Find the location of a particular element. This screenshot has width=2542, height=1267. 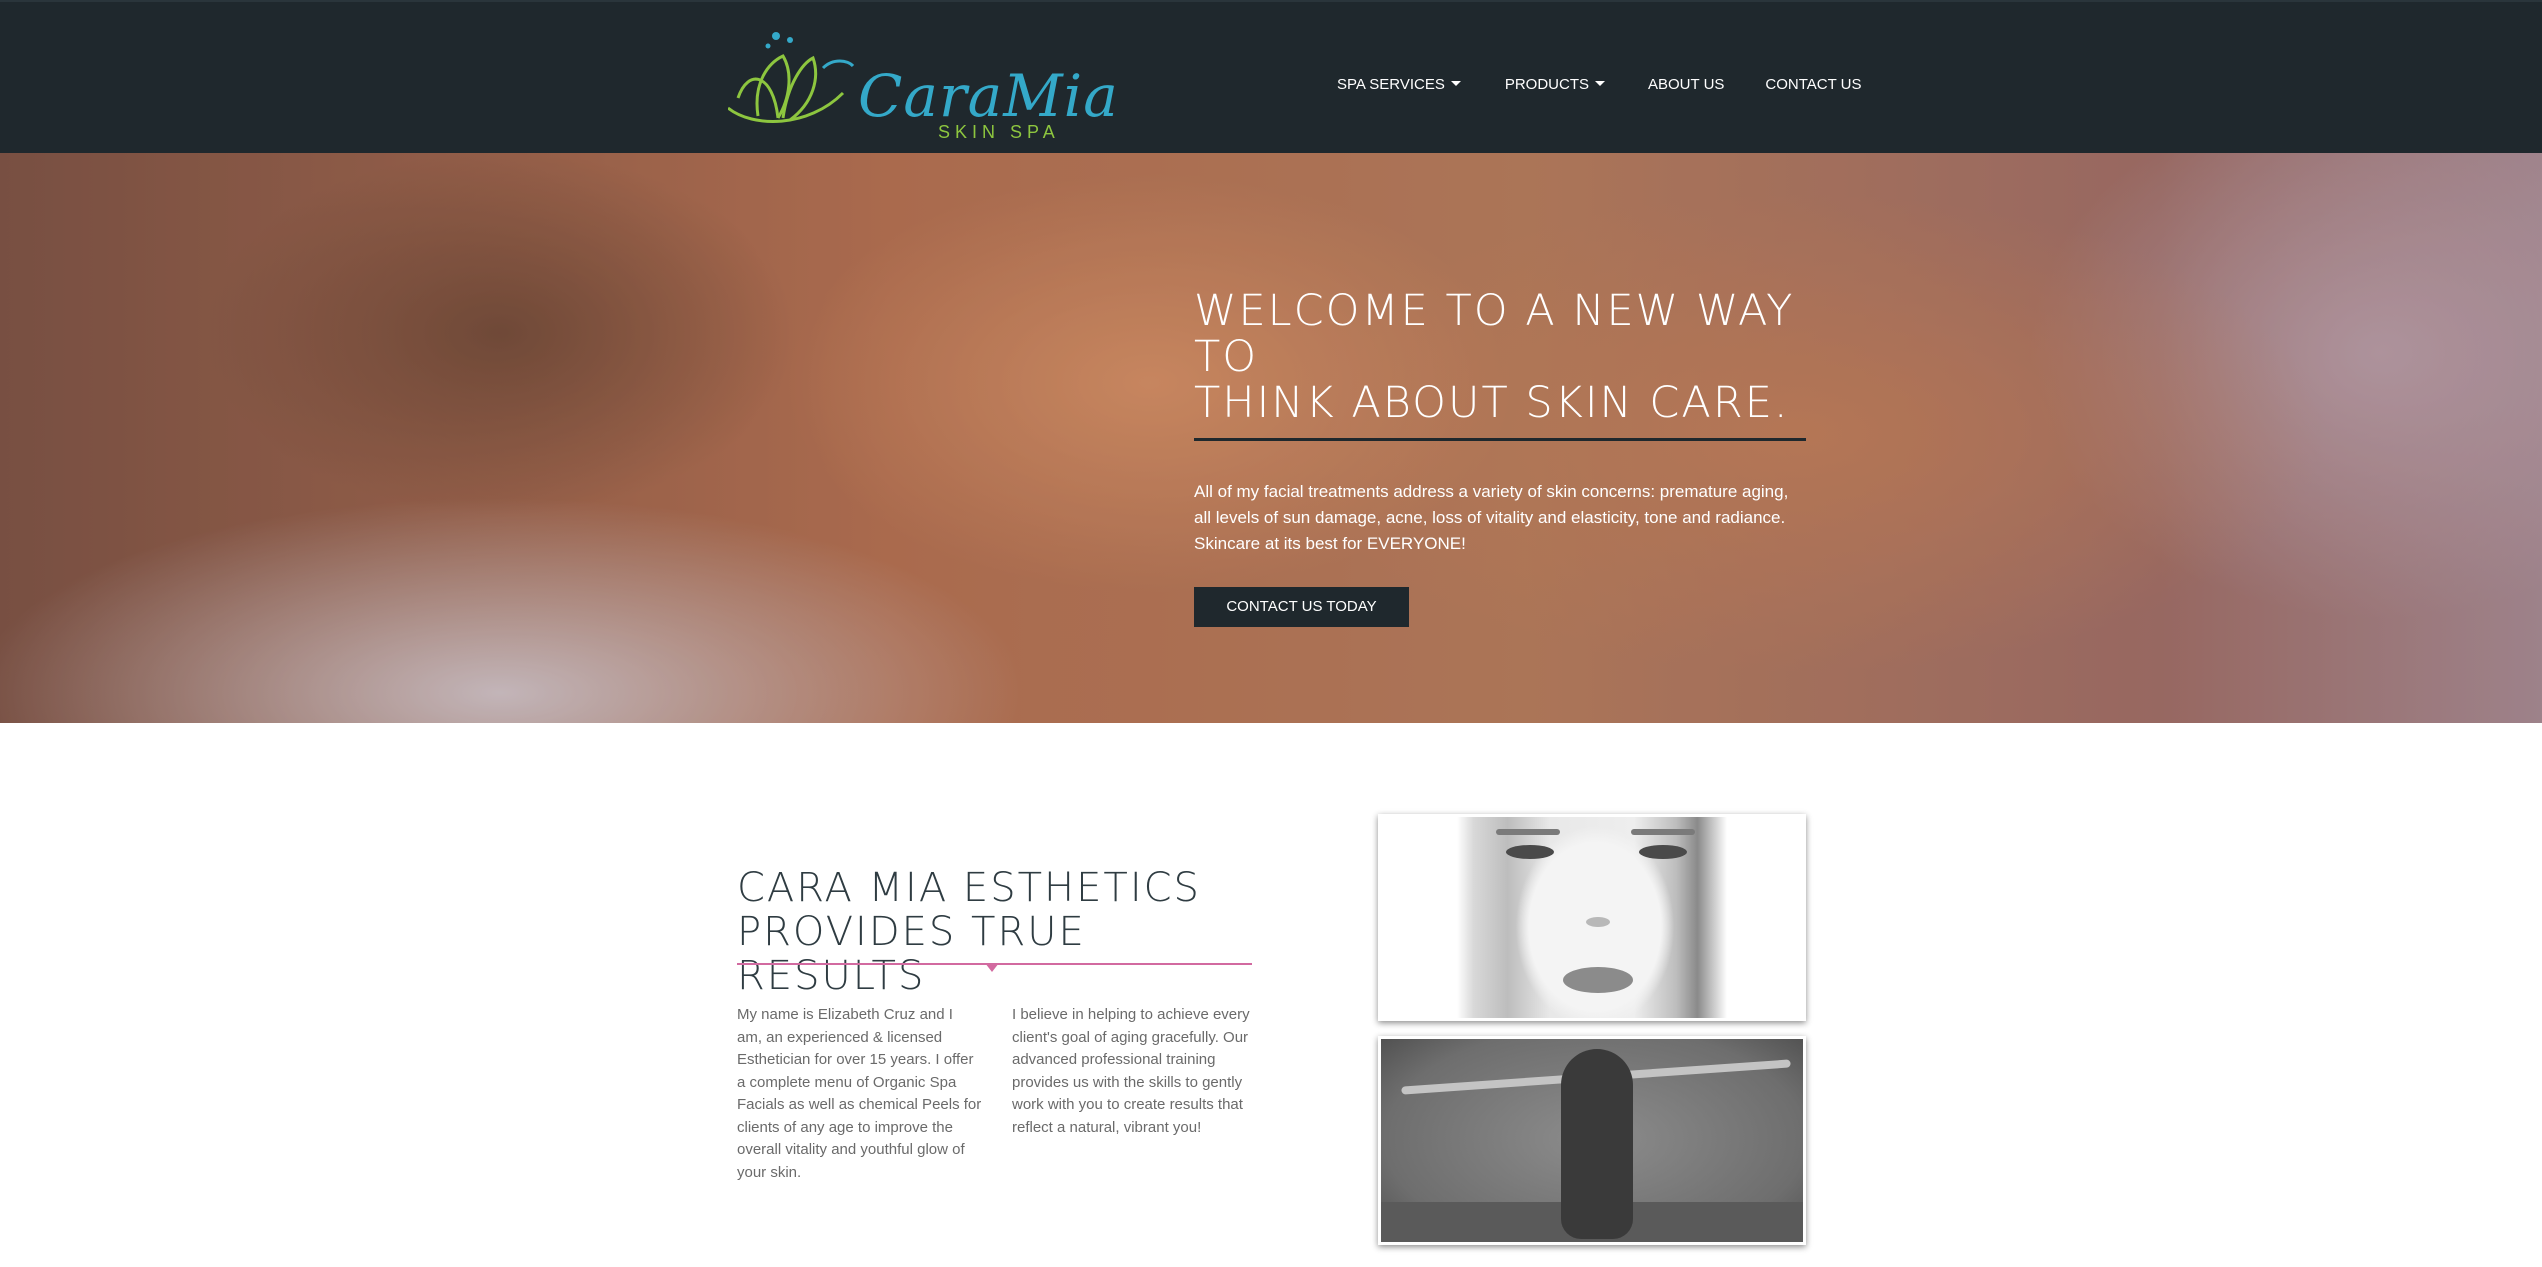

logo-subtitle: SKIN SPA is located at coordinates (999, 132).